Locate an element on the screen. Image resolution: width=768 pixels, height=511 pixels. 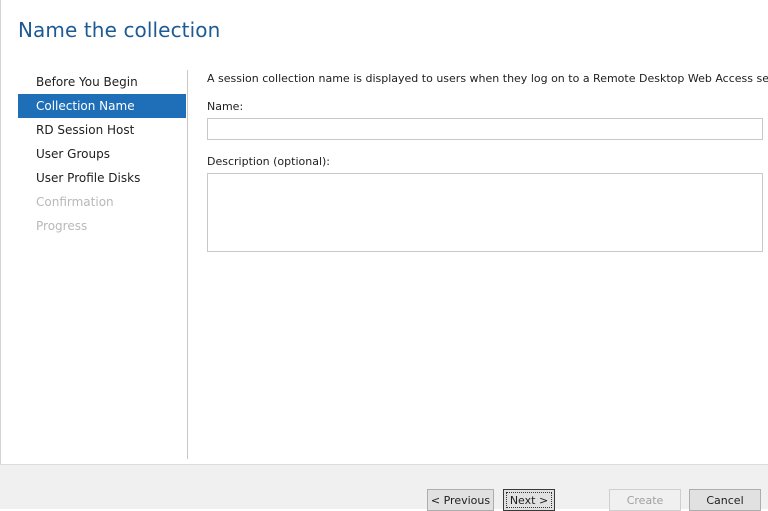
name-label: Name: is located at coordinates (225, 106).